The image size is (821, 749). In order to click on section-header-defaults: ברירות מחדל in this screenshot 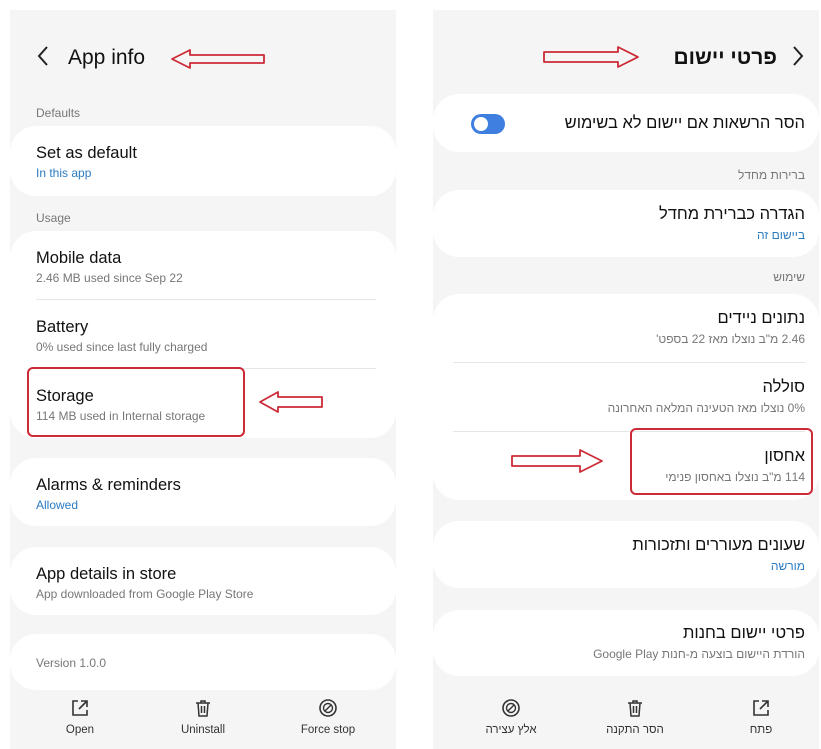, I will do `click(771, 175)`.